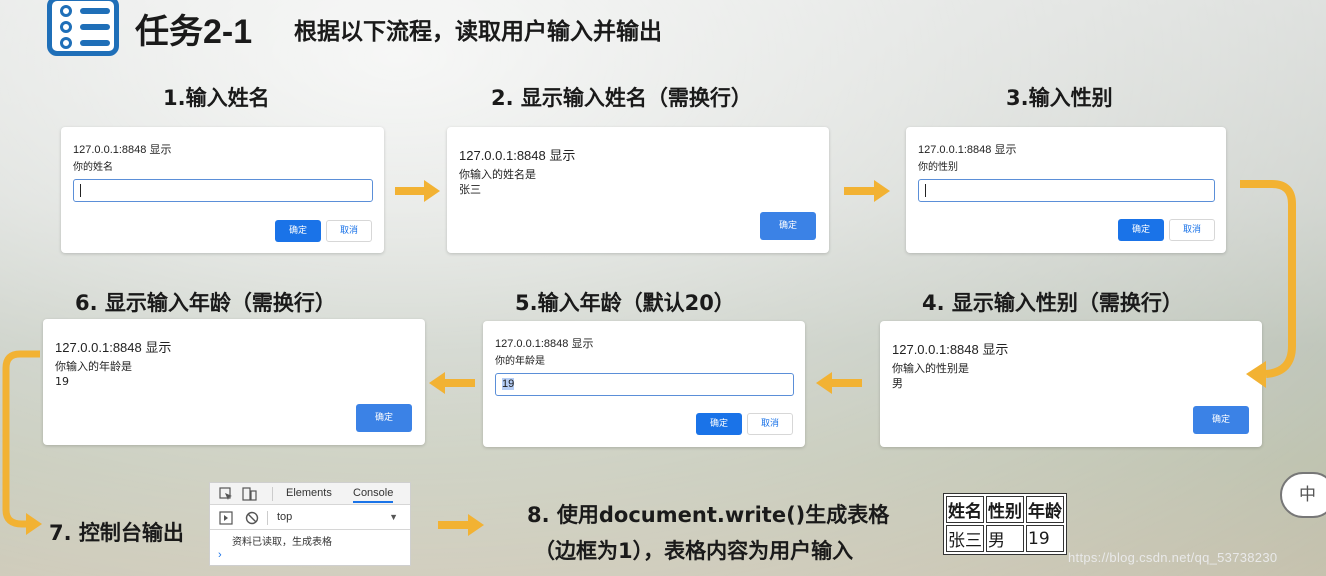  I want to click on console-log-line: 资料已读取，生成表格, so click(282, 542).